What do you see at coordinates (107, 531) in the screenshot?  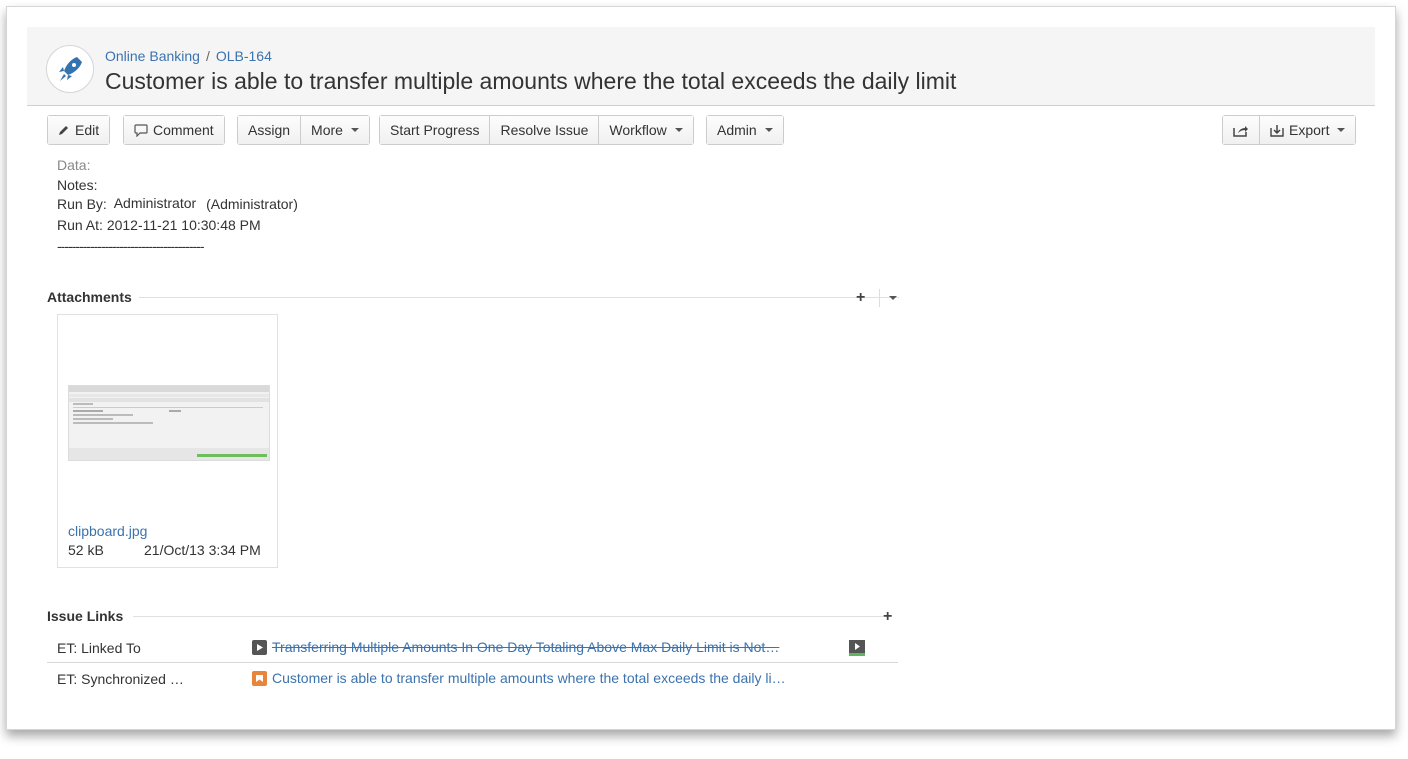 I see `attachment-filename-link: clipboard.jpg` at bounding box center [107, 531].